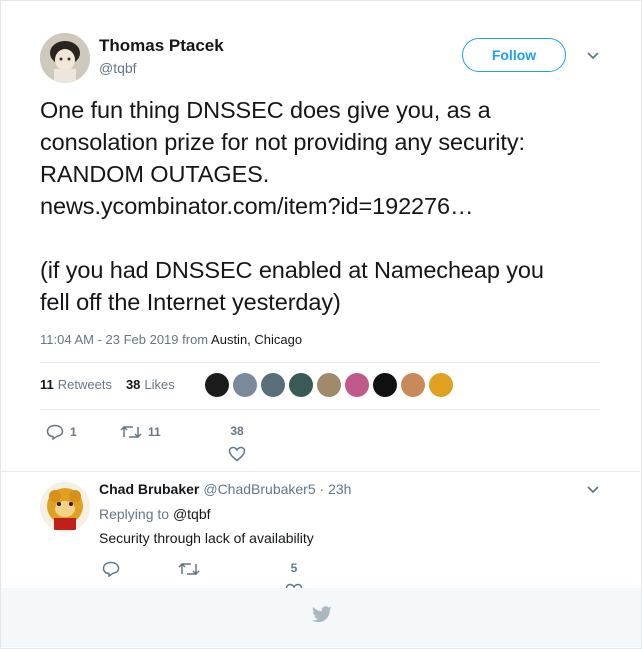  What do you see at coordinates (259, 489) in the screenshot?
I see `reply-author-handle: @ChadBrubaker5` at bounding box center [259, 489].